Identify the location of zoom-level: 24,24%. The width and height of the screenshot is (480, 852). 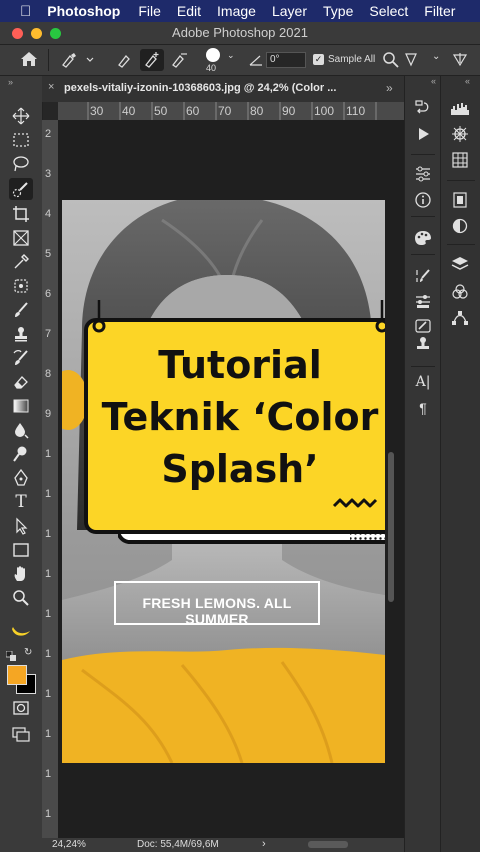
(69, 844).